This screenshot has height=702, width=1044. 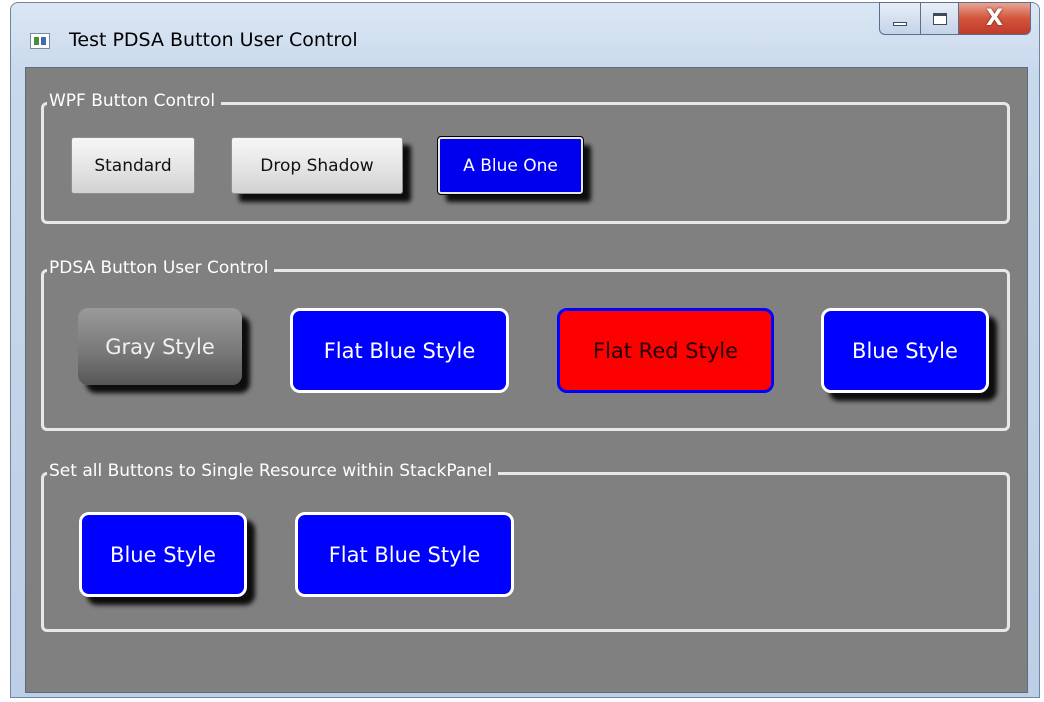 I want to click on close-button: X, so click(x=995, y=18).